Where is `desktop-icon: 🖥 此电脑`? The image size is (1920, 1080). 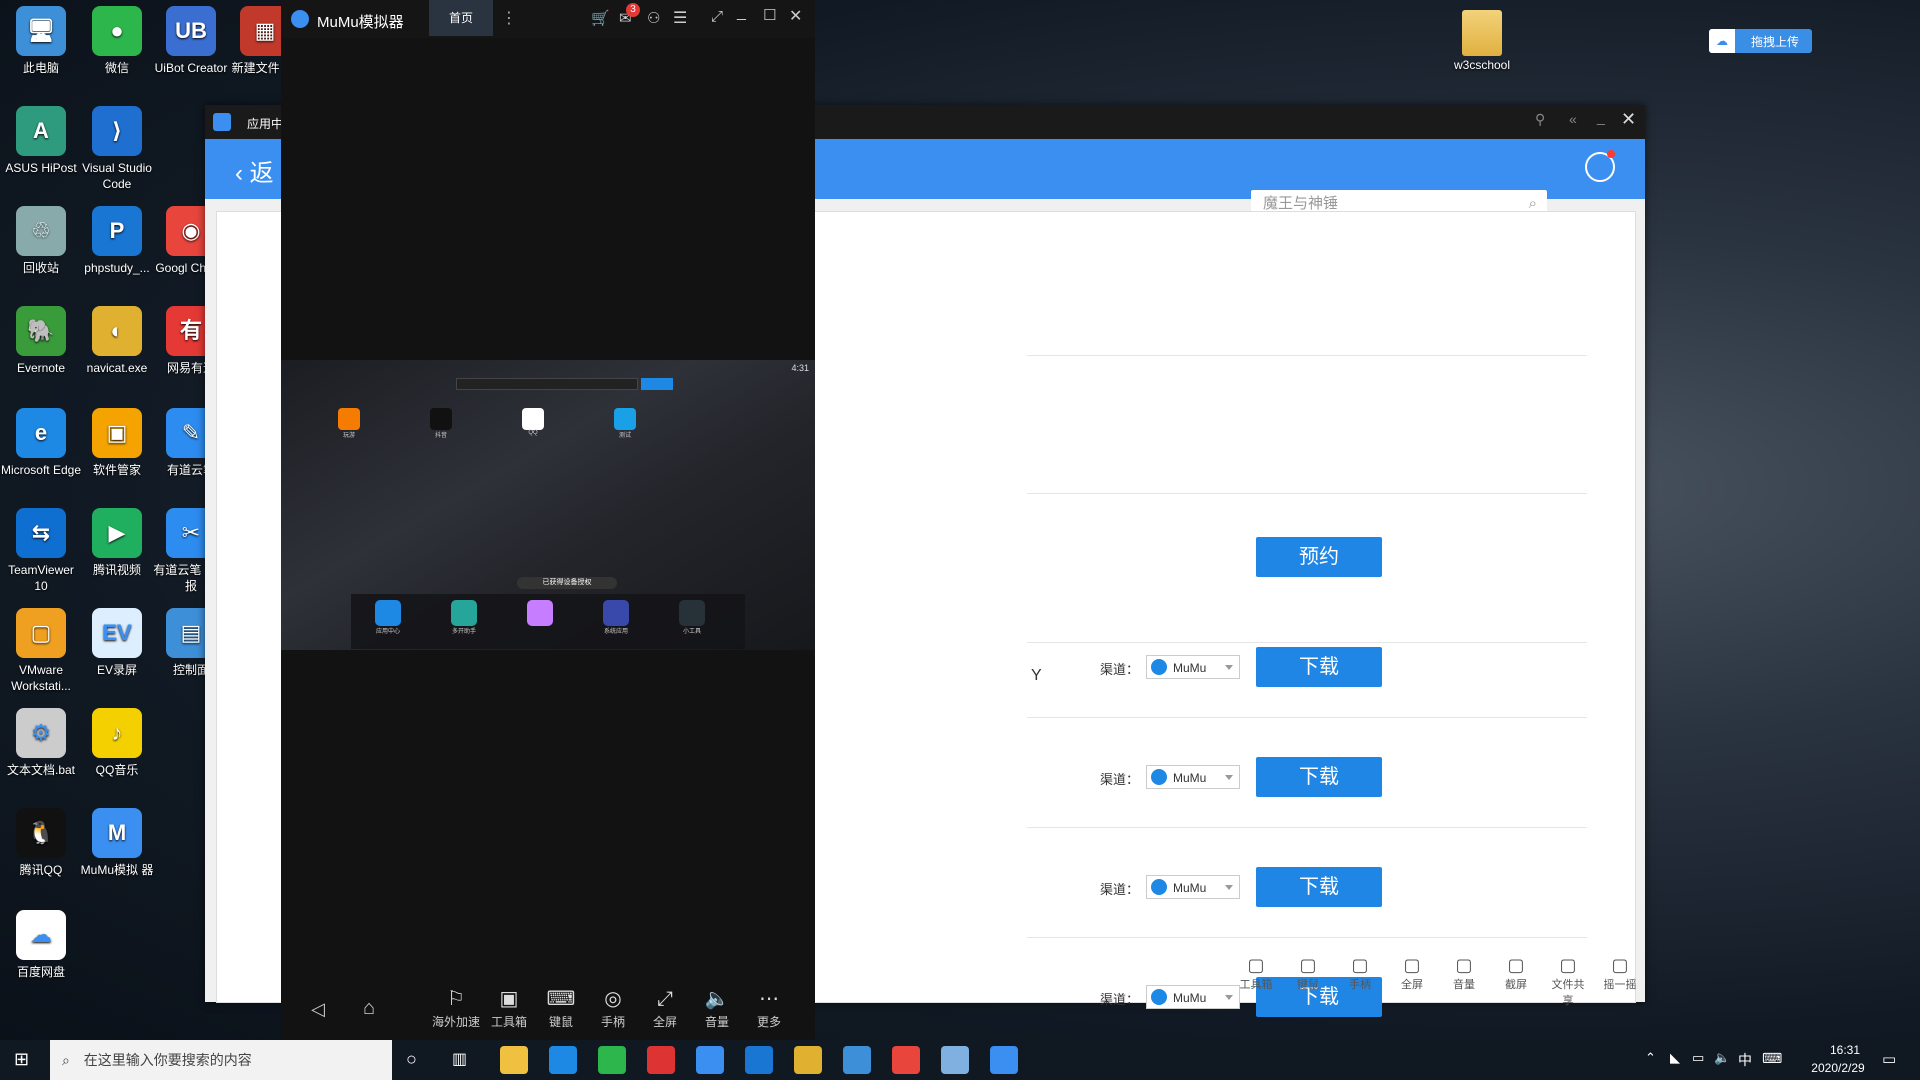 desktop-icon: 🖥 此电脑 is located at coordinates (41, 41).